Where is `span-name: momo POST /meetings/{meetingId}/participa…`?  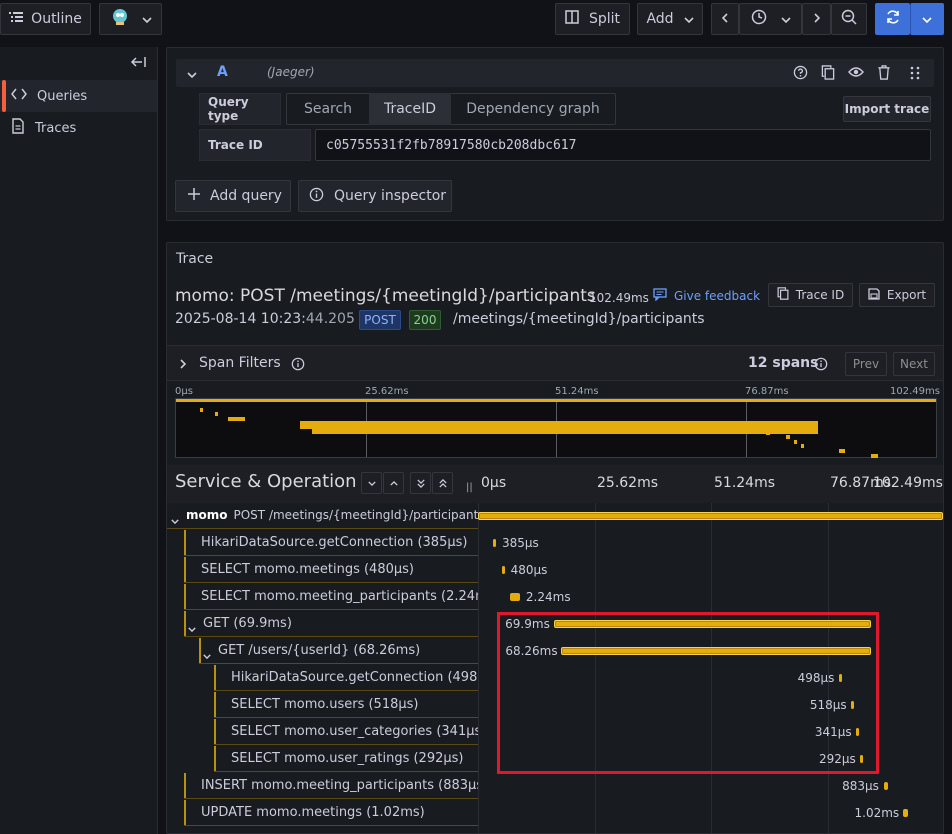 span-name: momo POST /meetings/{meetingId}/participa… is located at coordinates (332, 515).